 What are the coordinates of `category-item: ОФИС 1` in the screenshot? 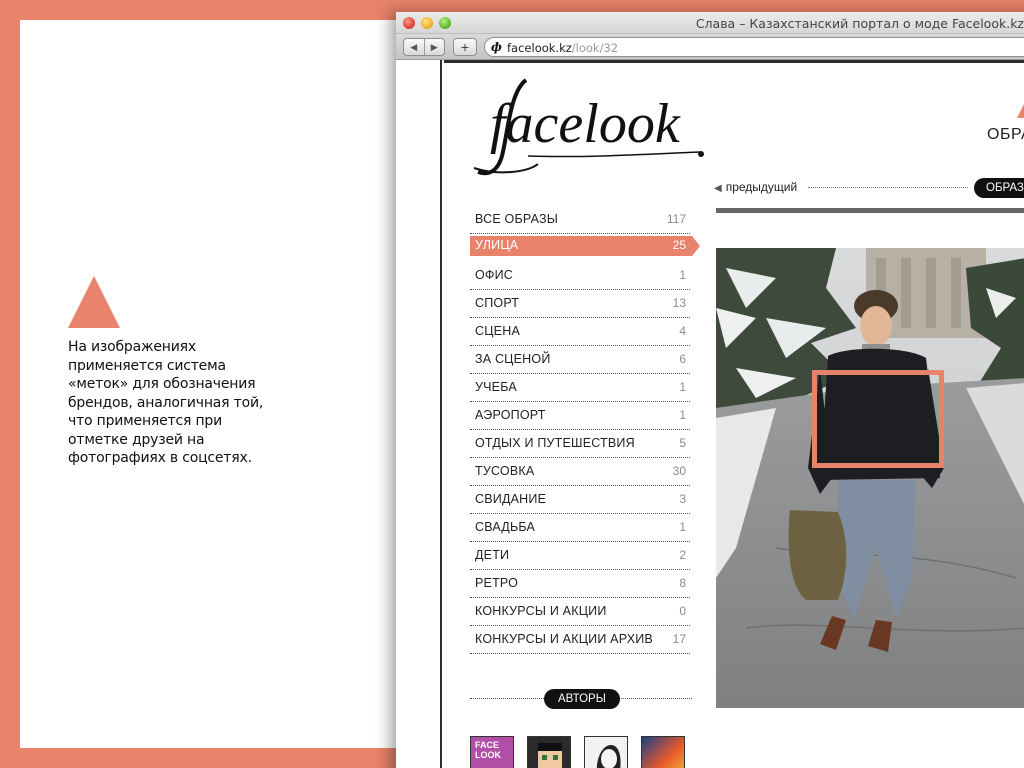 It's located at (580, 276).